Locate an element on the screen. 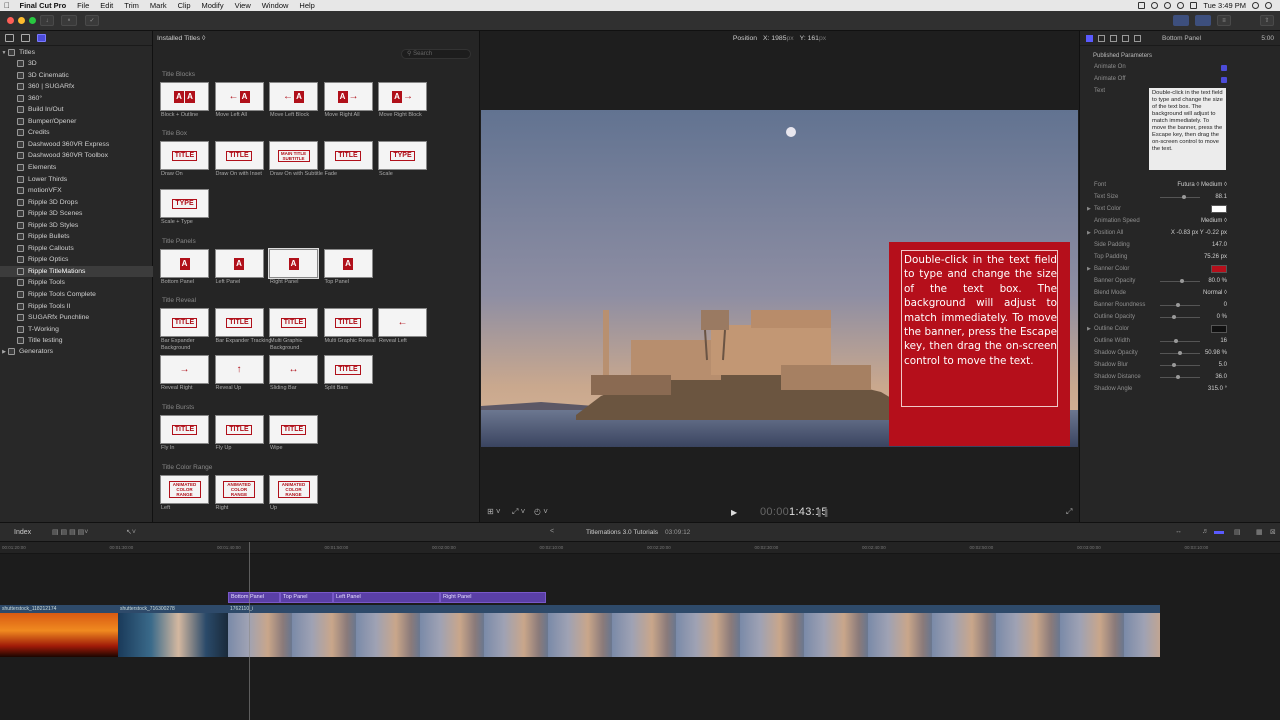  title-thumbnail: TITLE Fly In is located at coordinates (184, 433).